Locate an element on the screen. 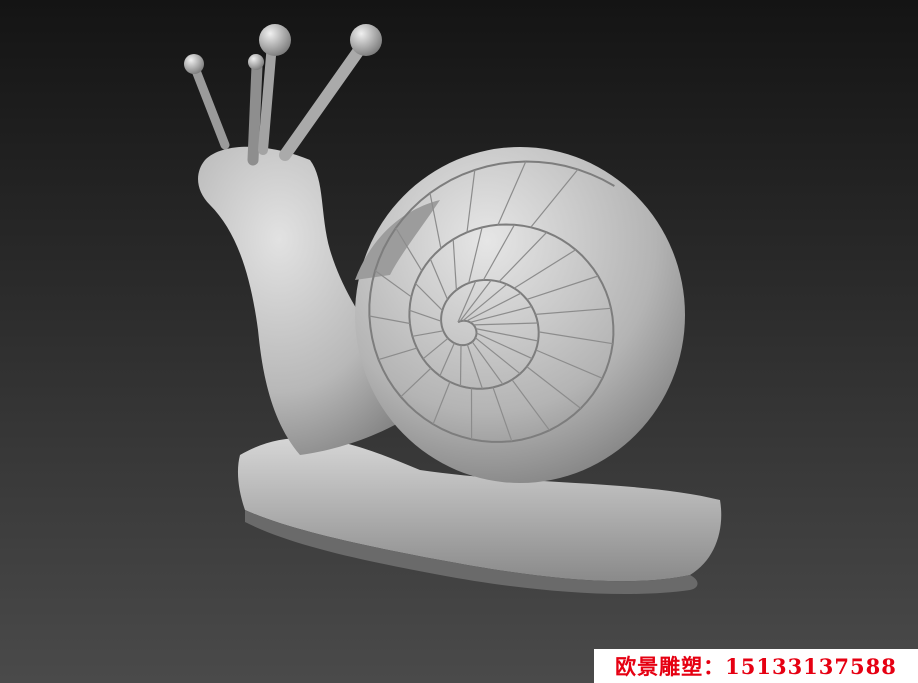  caption-bar: 欧景雕塑：15133137588 is located at coordinates (756, 666).